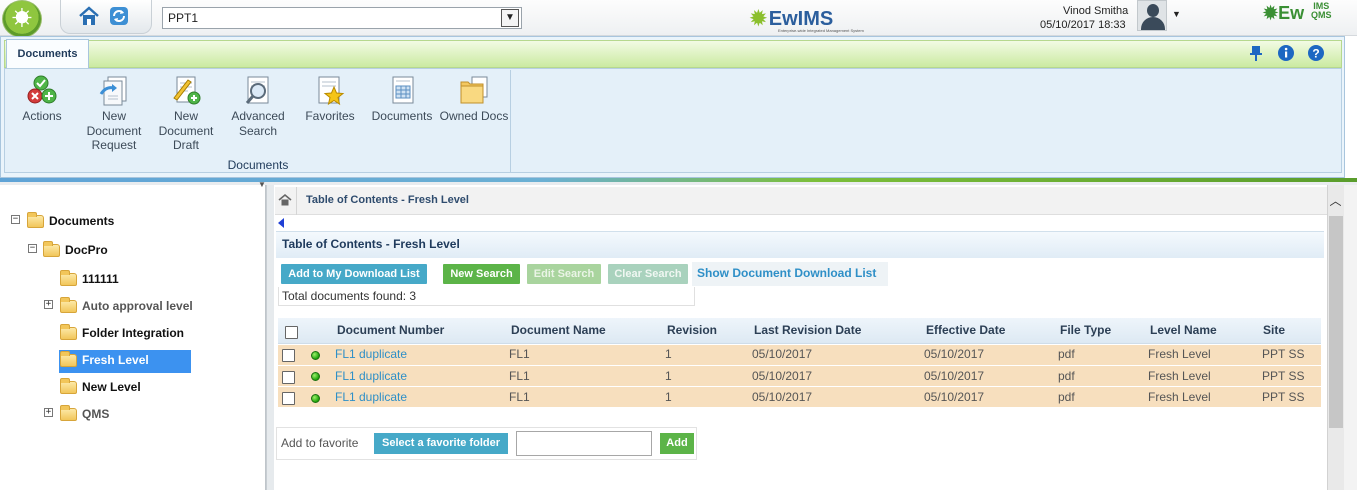 This screenshot has height=490, width=1357. I want to click on show-download-list-link: Show Document Download List, so click(790, 274).